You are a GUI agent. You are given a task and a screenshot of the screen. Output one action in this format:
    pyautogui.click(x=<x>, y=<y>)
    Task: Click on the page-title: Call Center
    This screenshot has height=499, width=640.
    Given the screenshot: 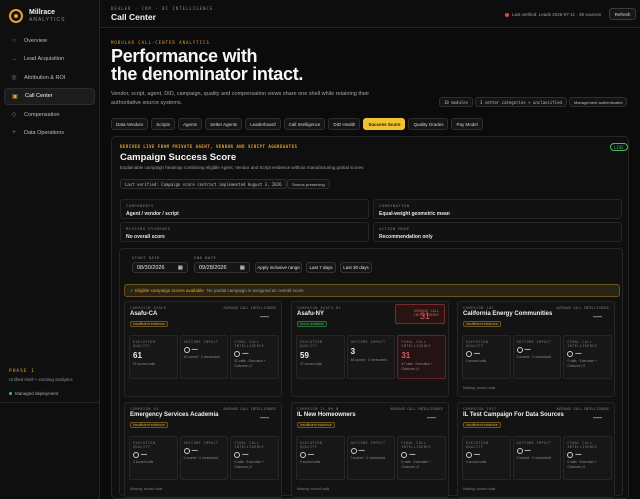 What is the action you would take?
    pyautogui.click(x=133, y=17)
    